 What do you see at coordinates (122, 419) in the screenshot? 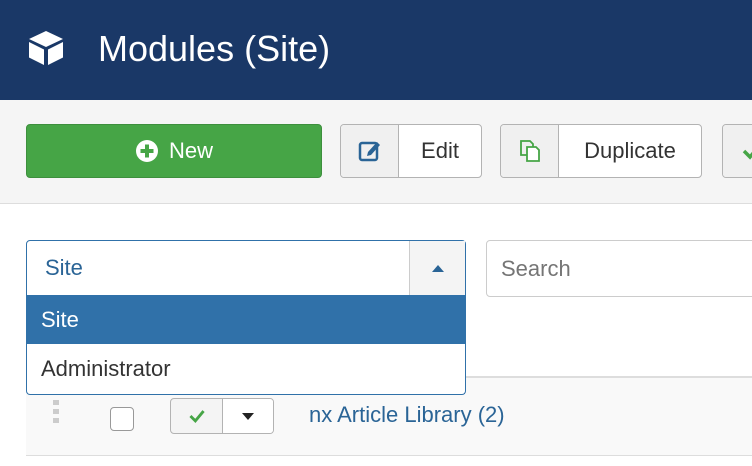
I see `row-checkbox` at bounding box center [122, 419].